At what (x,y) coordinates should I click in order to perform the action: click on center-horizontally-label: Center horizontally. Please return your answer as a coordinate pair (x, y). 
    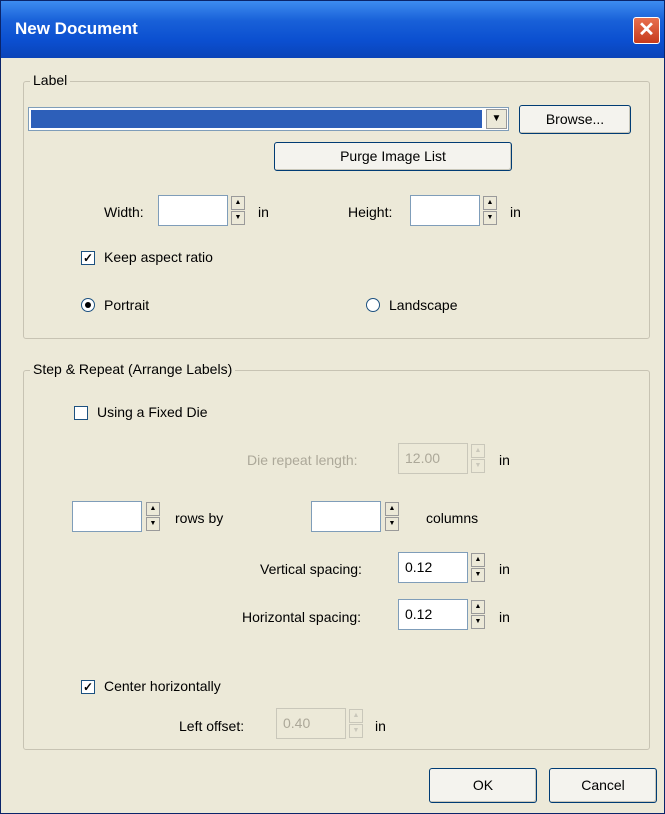
    Looking at the image, I should click on (162, 686).